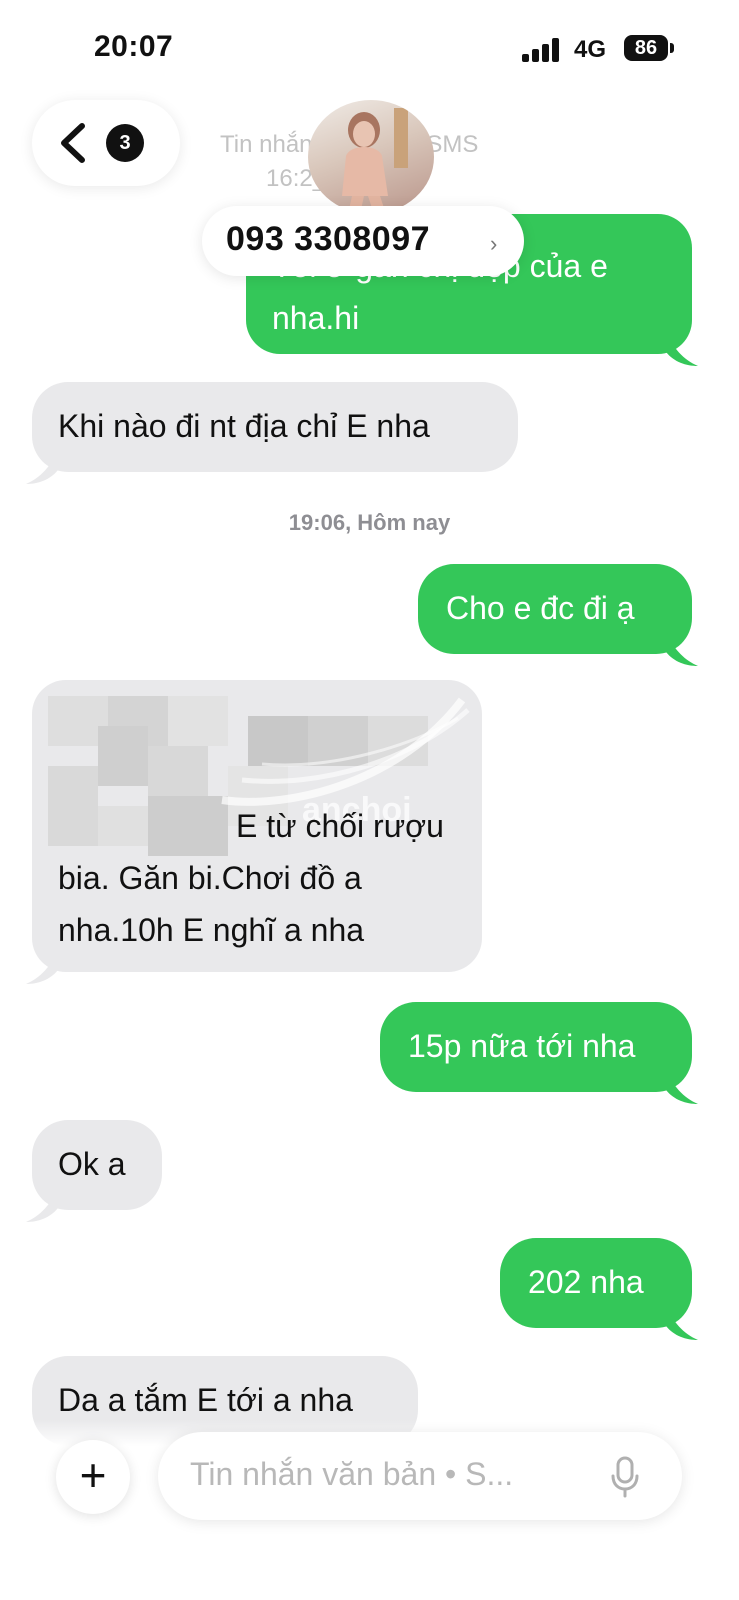 This screenshot has height=1600, width=739. I want to click on chevron-left-icon, so click(73, 143).